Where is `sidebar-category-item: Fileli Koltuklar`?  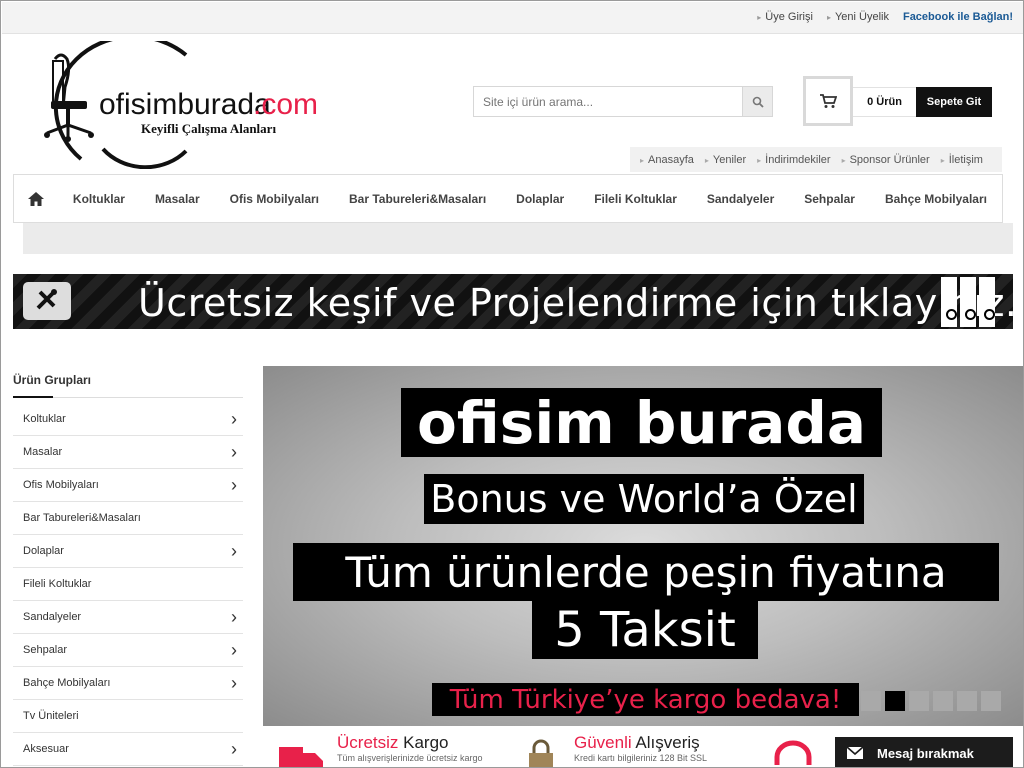 sidebar-category-item: Fileli Koltuklar is located at coordinates (128, 584).